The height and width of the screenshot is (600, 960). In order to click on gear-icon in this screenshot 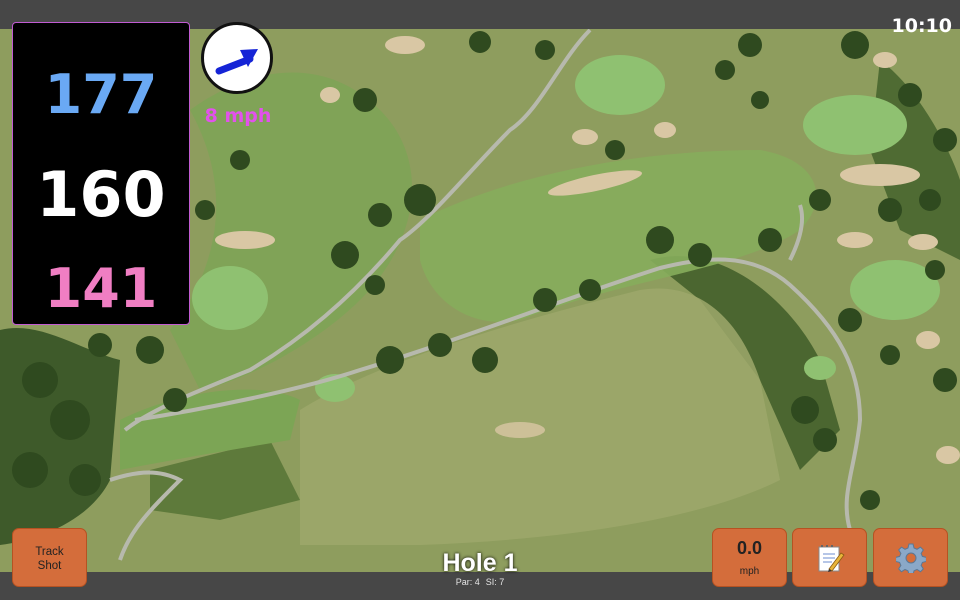, I will do `click(911, 558)`.